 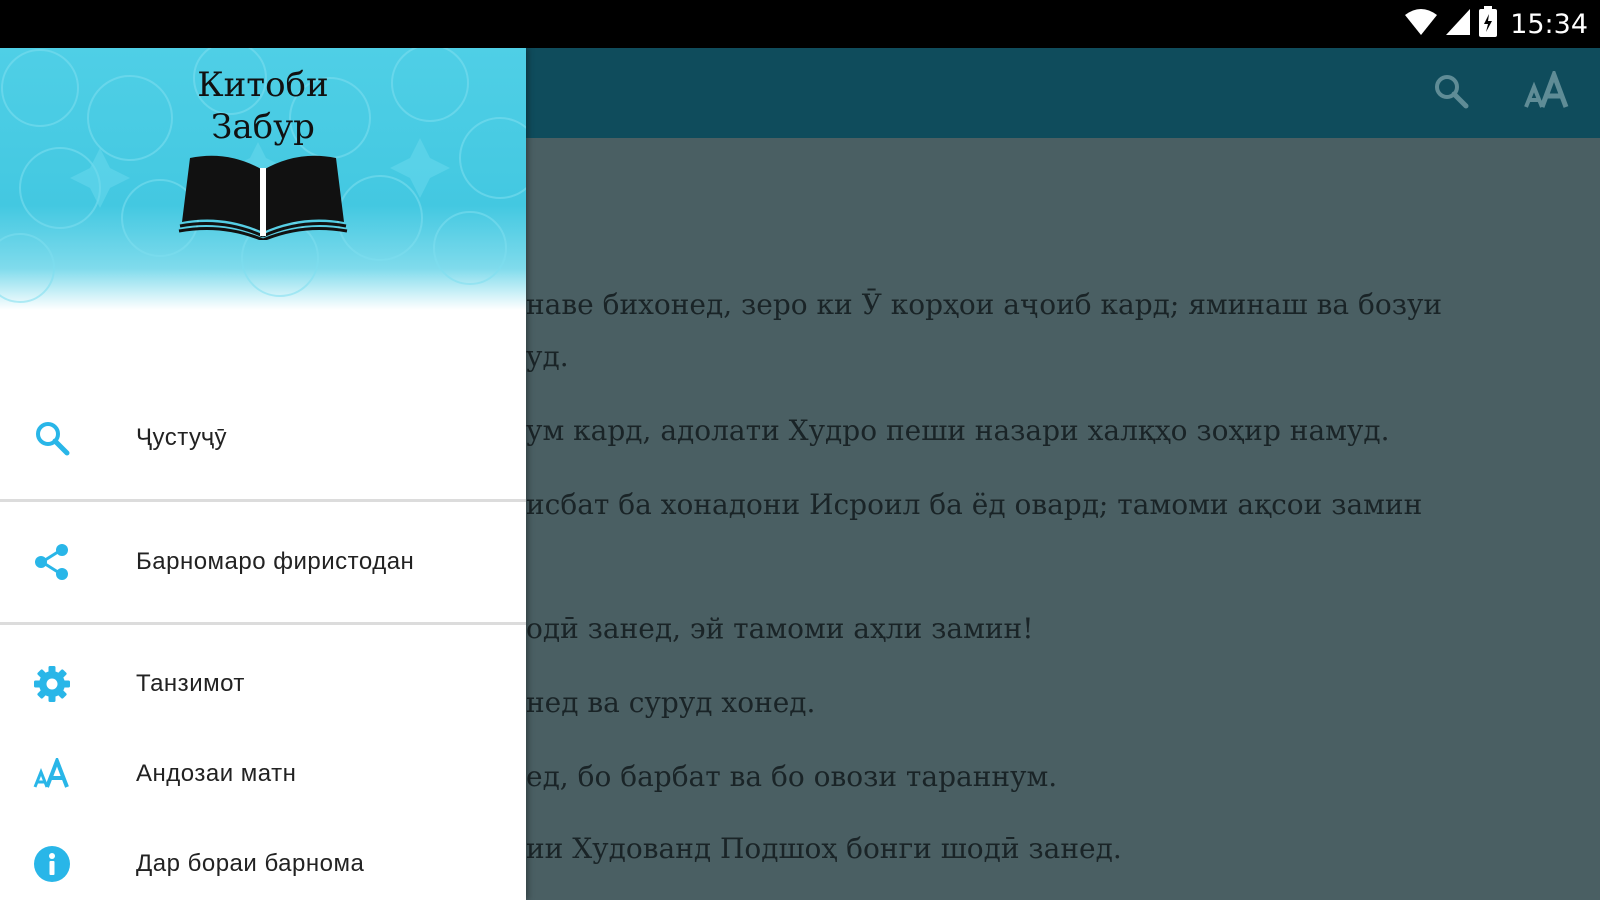 What do you see at coordinates (1488, 24) in the screenshot?
I see `battery-icon` at bounding box center [1488, 24].